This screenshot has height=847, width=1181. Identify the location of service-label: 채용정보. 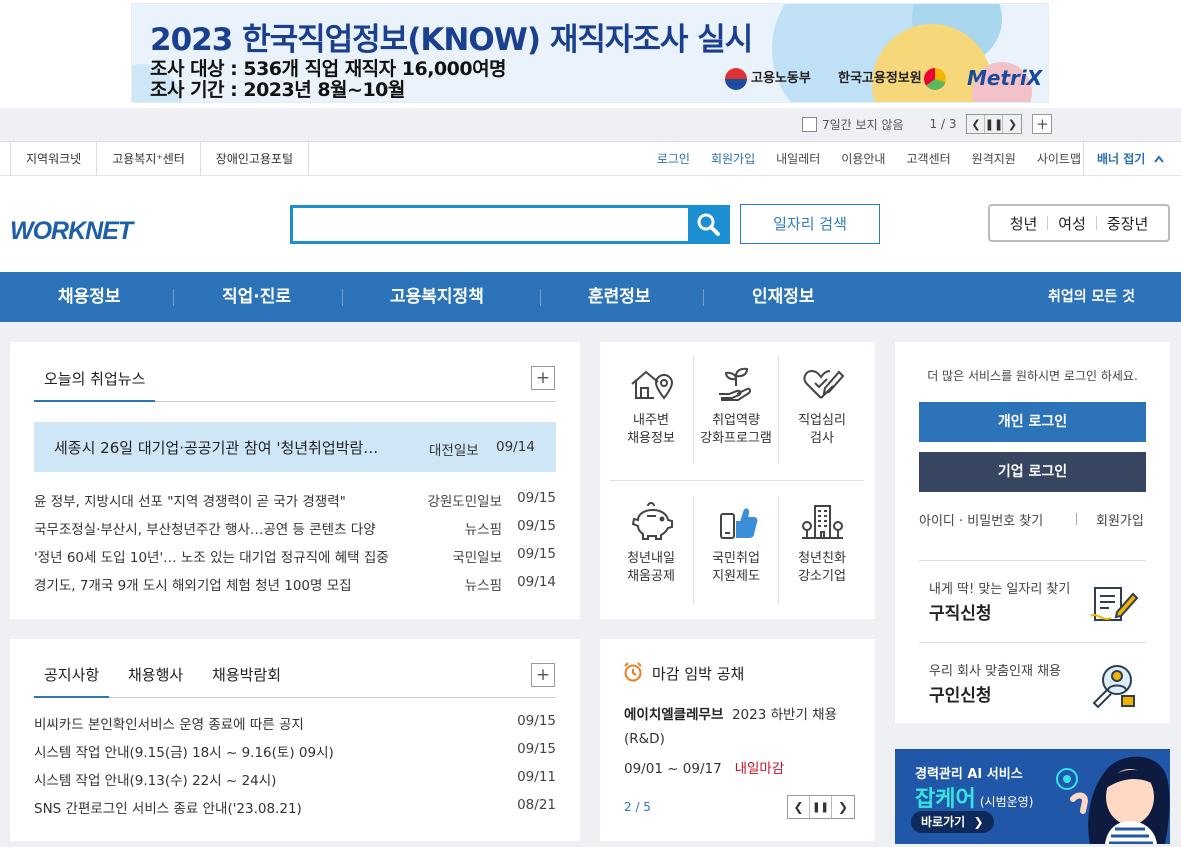
(651, 438).